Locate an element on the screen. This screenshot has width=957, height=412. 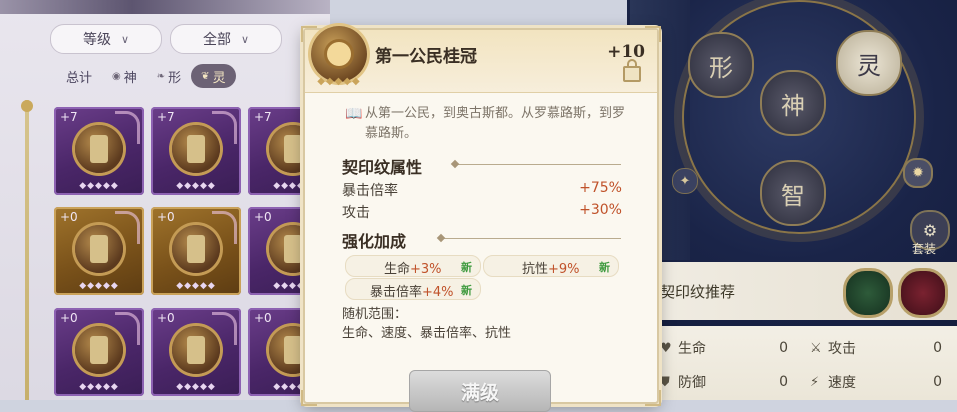
section-divider is located at coordinates (539, 164).